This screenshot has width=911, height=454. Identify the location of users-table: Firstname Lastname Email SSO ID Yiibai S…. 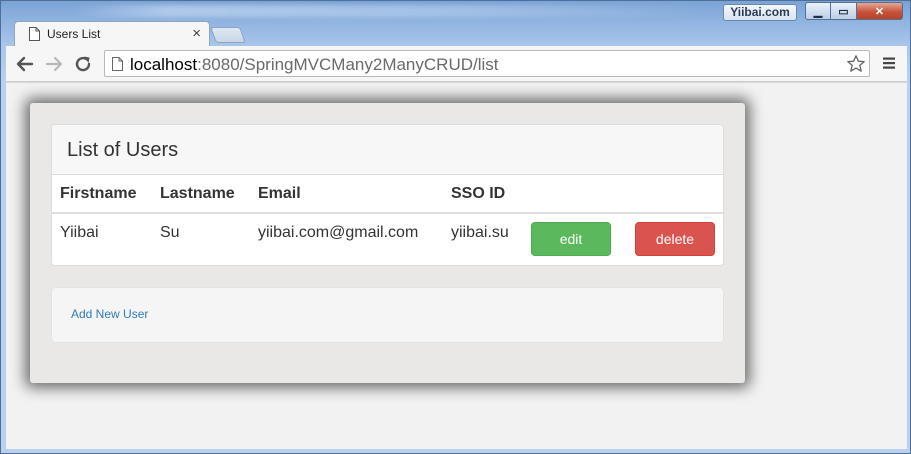
(387, 219).